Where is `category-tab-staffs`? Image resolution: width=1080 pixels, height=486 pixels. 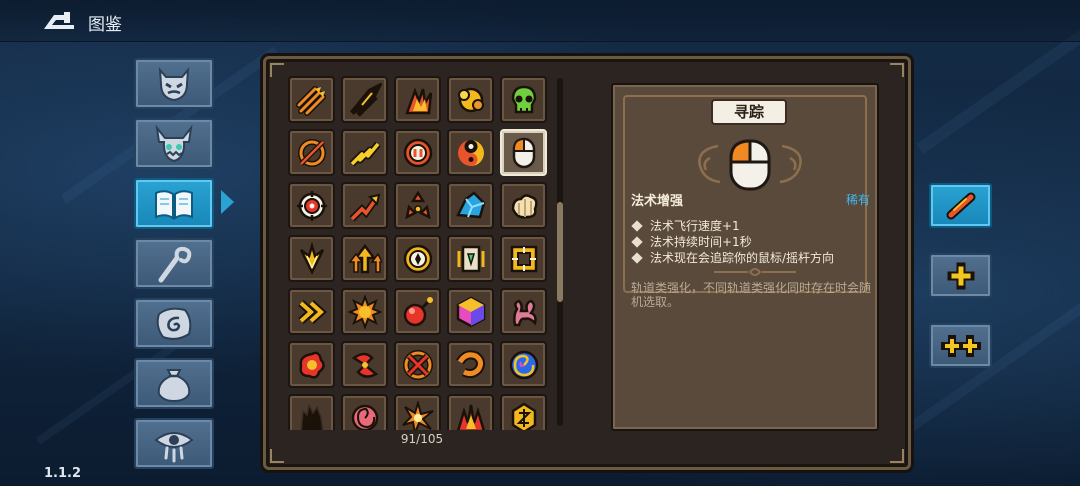
category-tab-staffs is located at coordinates (174, 263).